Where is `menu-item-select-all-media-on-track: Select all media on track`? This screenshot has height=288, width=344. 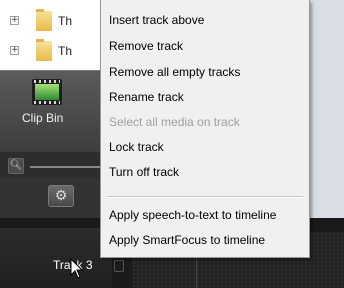
menu-item-select-all-media-on-track: Select all media on track is located at coordinates (174, 122).